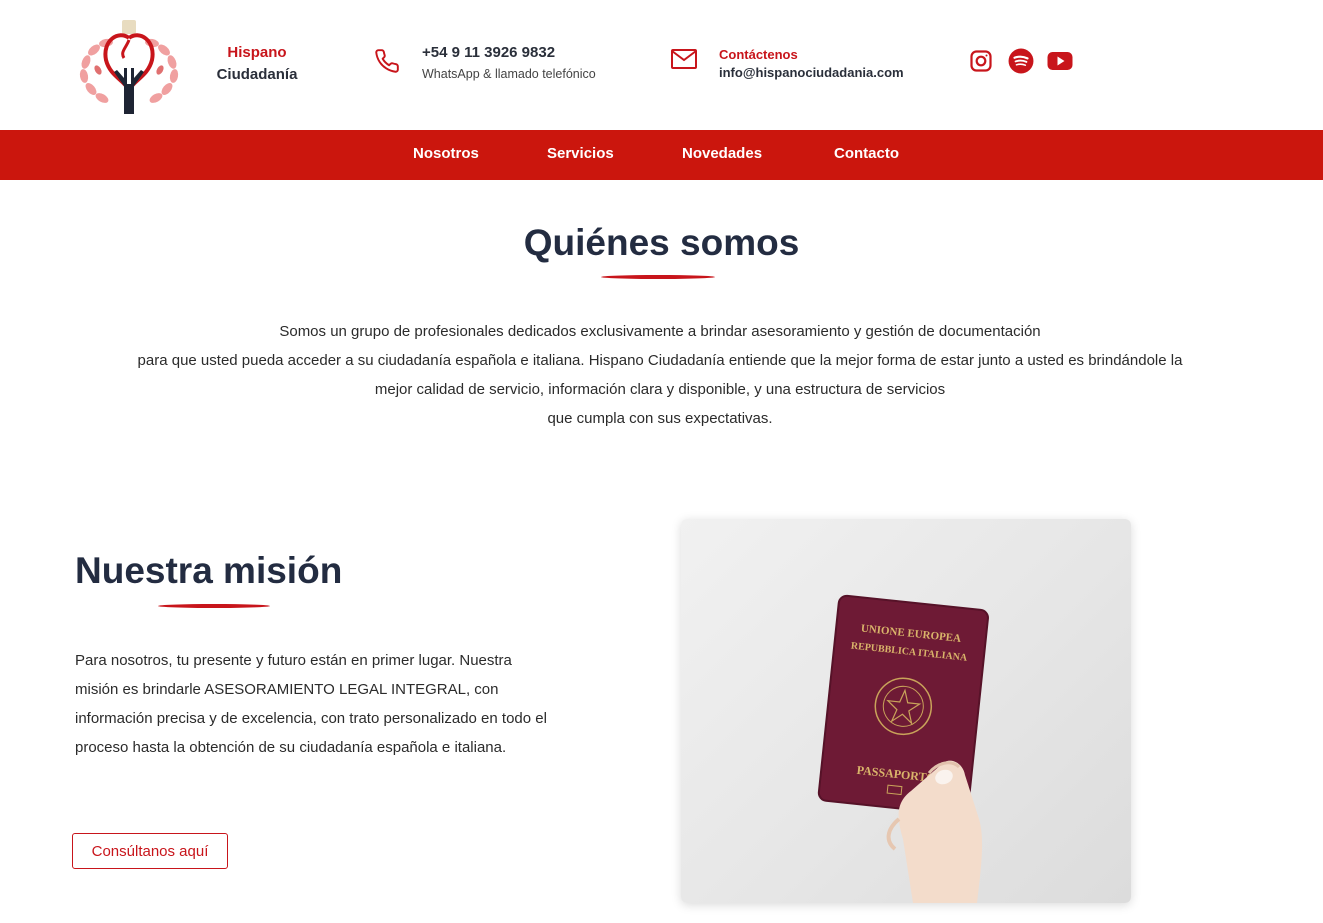  Describe the element at coordinates (661, 155) in the screenshot. I see `main-nav: Nosotros Servicios Novedades Contacto` at that location.